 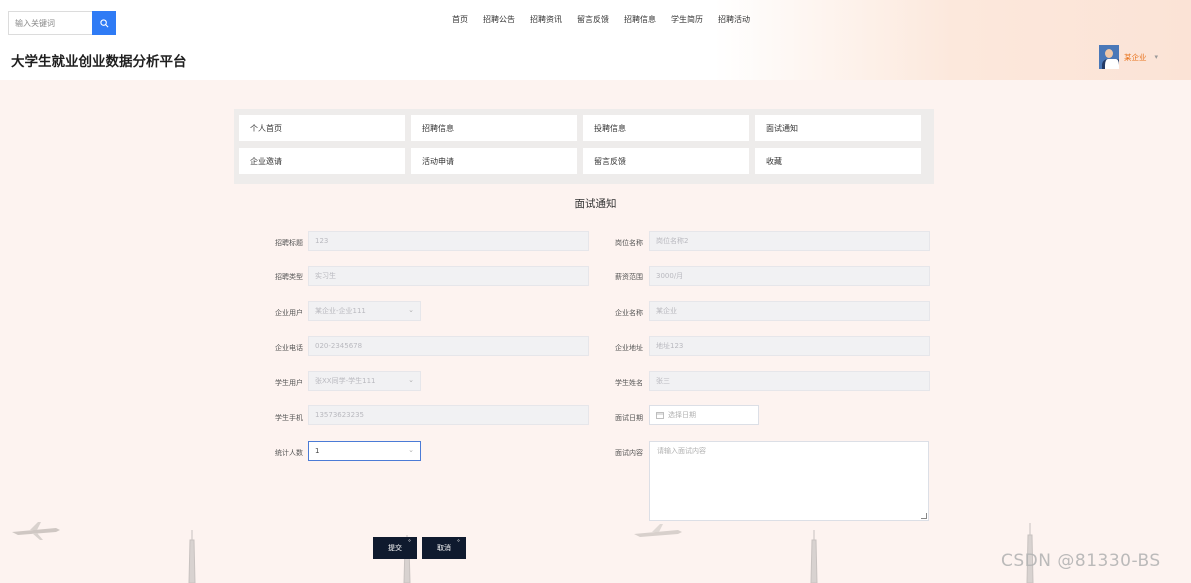 I want to click on position-name-field: 岗位名称2, so click(x=789, y=241).